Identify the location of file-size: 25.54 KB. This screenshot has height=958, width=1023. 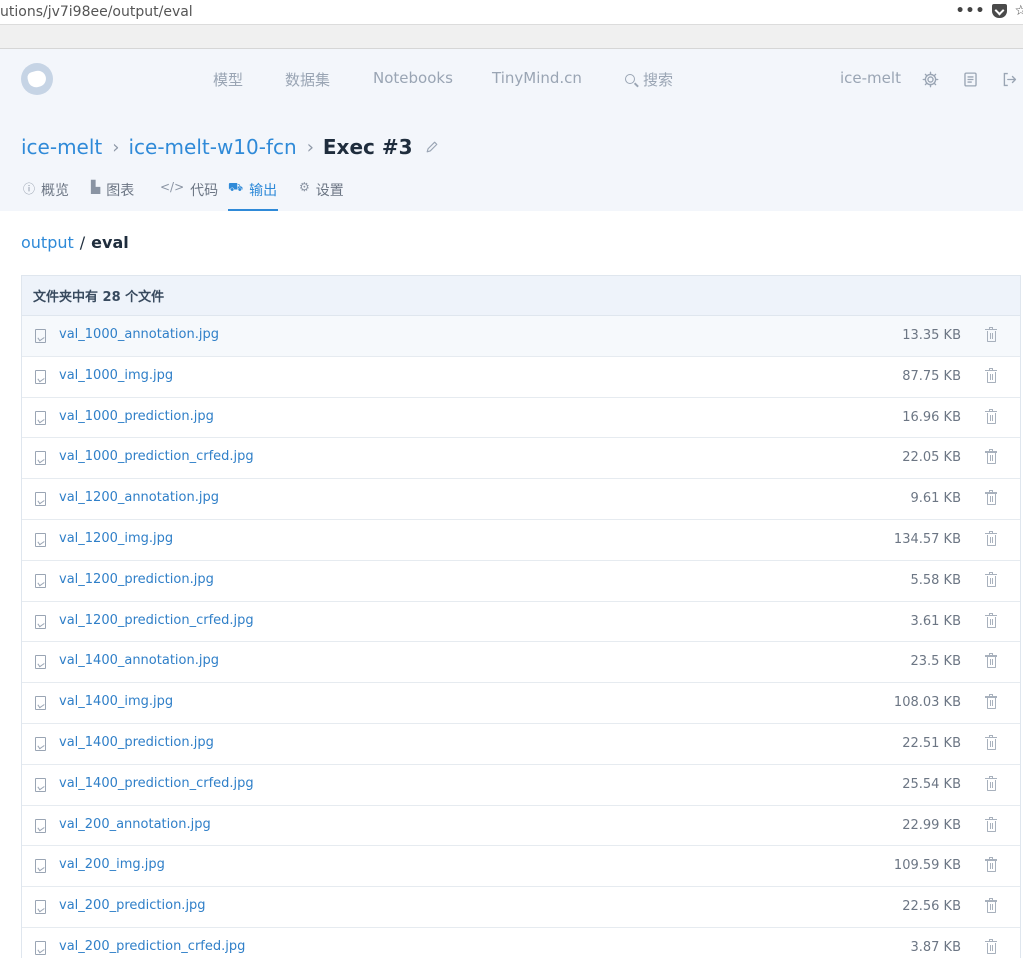
(931, 784).